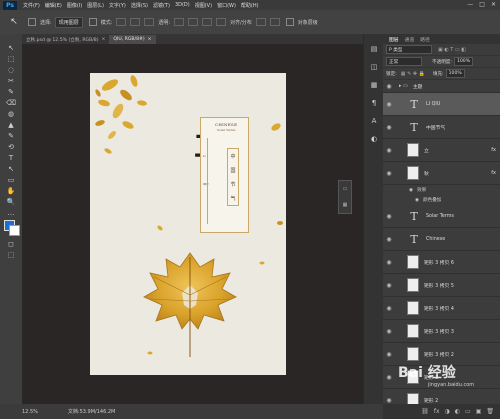 Image resolution: width=500 pixels, height=419 pixels. What do you see at coordinates (482, 4) in the screenshot?
I see `maximize-button: □` at bounding box center [482, 4].